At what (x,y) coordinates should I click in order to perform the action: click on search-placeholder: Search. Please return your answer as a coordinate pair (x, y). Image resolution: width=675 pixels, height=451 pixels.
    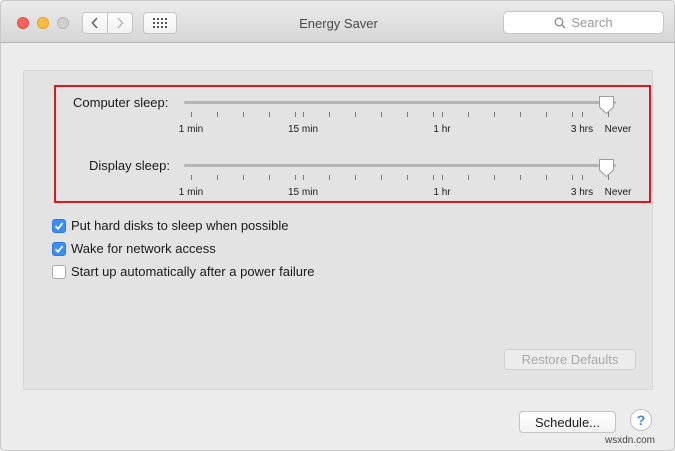
    Looking at the image, I should click on (592, 22).